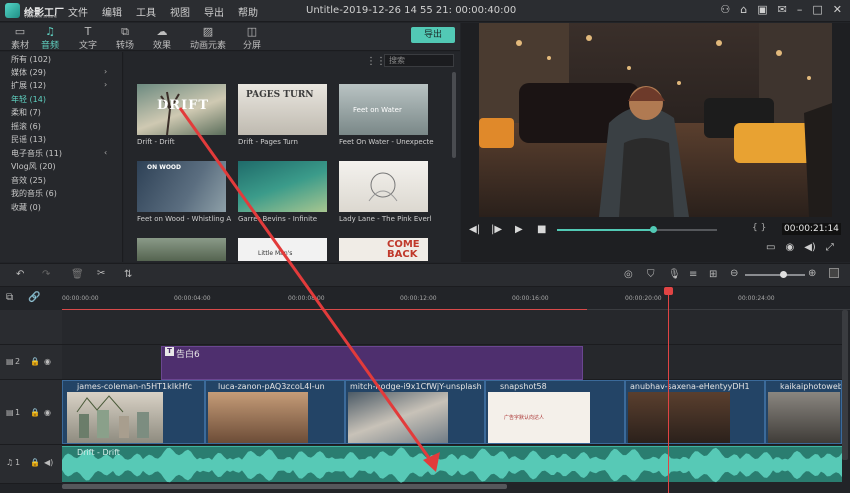 This screenshot has width=850, height=493. Describe the element at coordinates (804, 417) in the screenshot. I see `clip-thumbnail` at that location.